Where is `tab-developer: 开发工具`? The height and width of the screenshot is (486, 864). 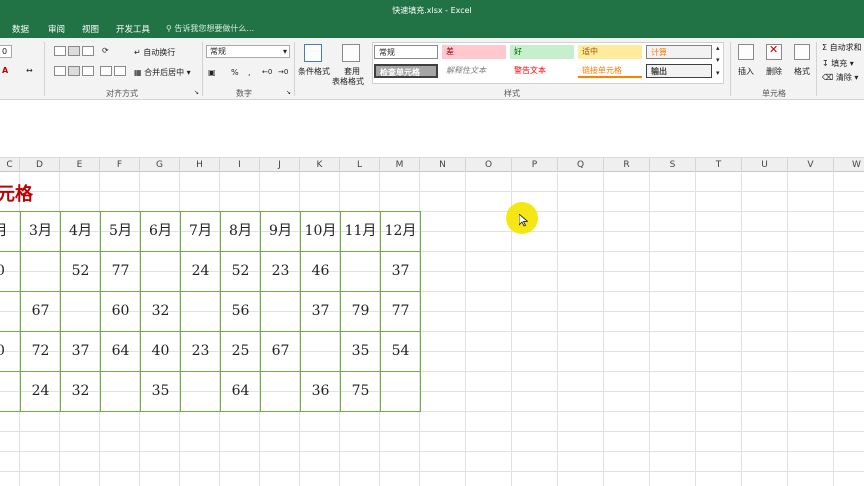
tab-developer: 开发工具 is located at coordinates (133, 29).